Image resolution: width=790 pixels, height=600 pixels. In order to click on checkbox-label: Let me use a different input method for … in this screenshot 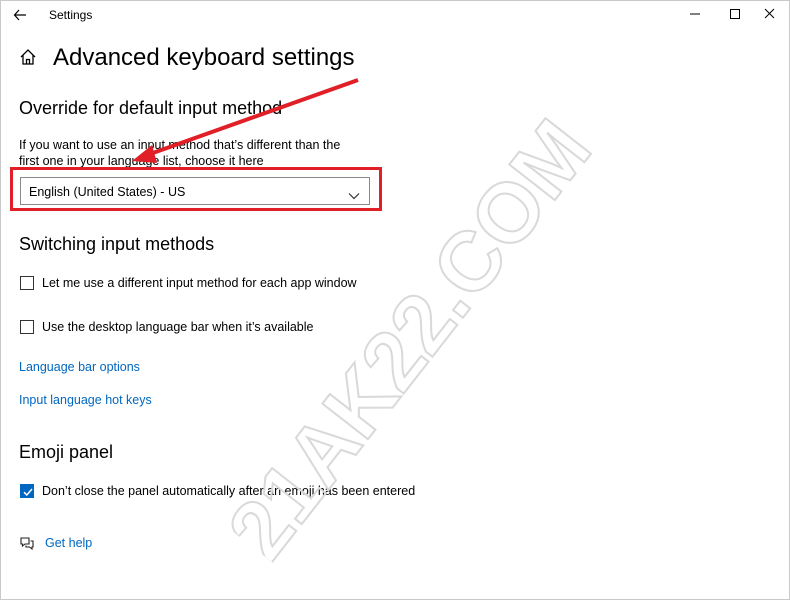, I will do `click(199, 283)`.